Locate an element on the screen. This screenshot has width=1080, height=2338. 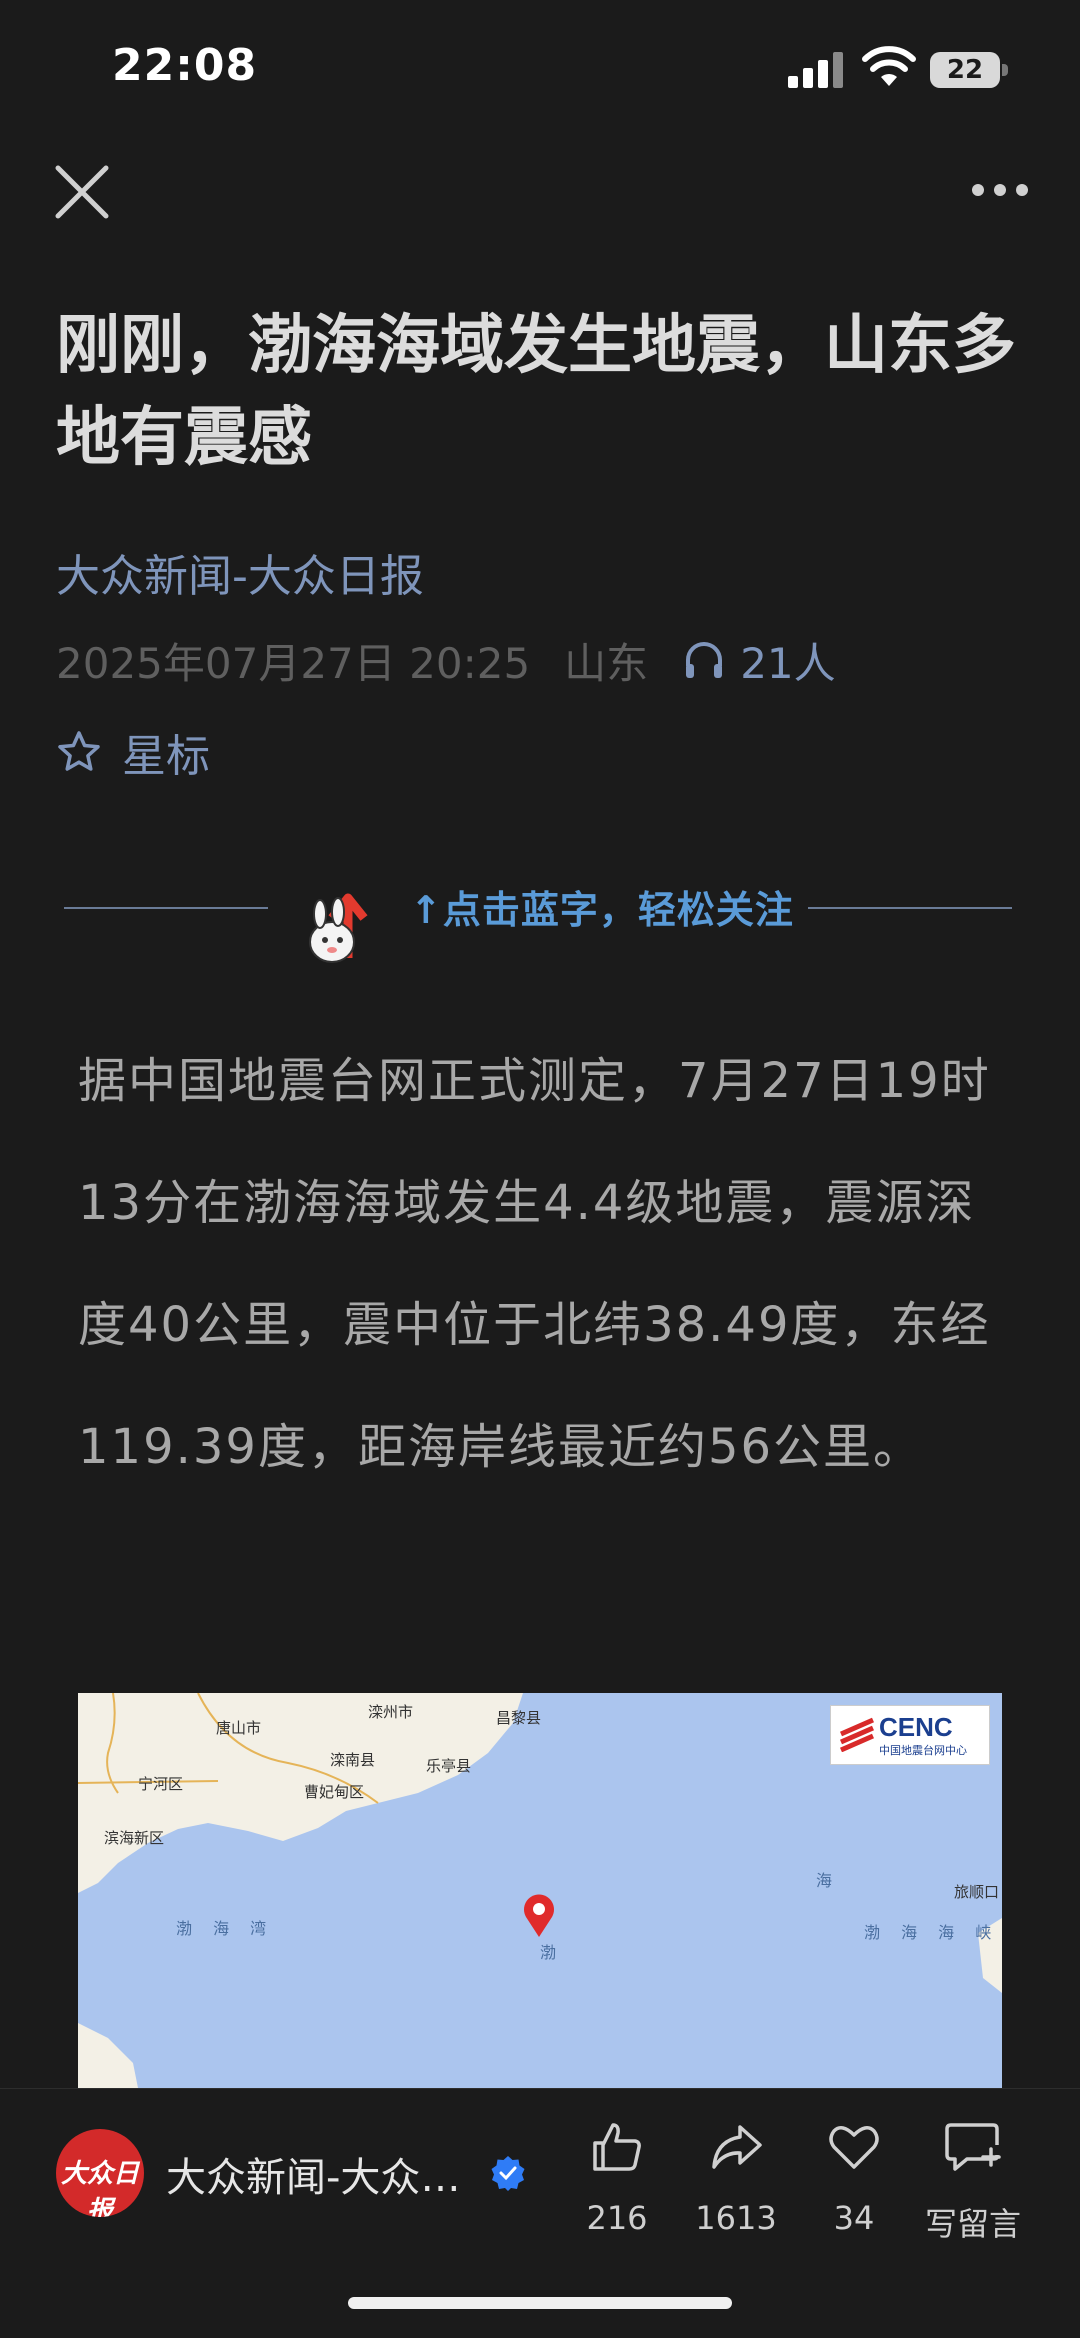
like-button: 216 is located at coordinates (617, 2184).